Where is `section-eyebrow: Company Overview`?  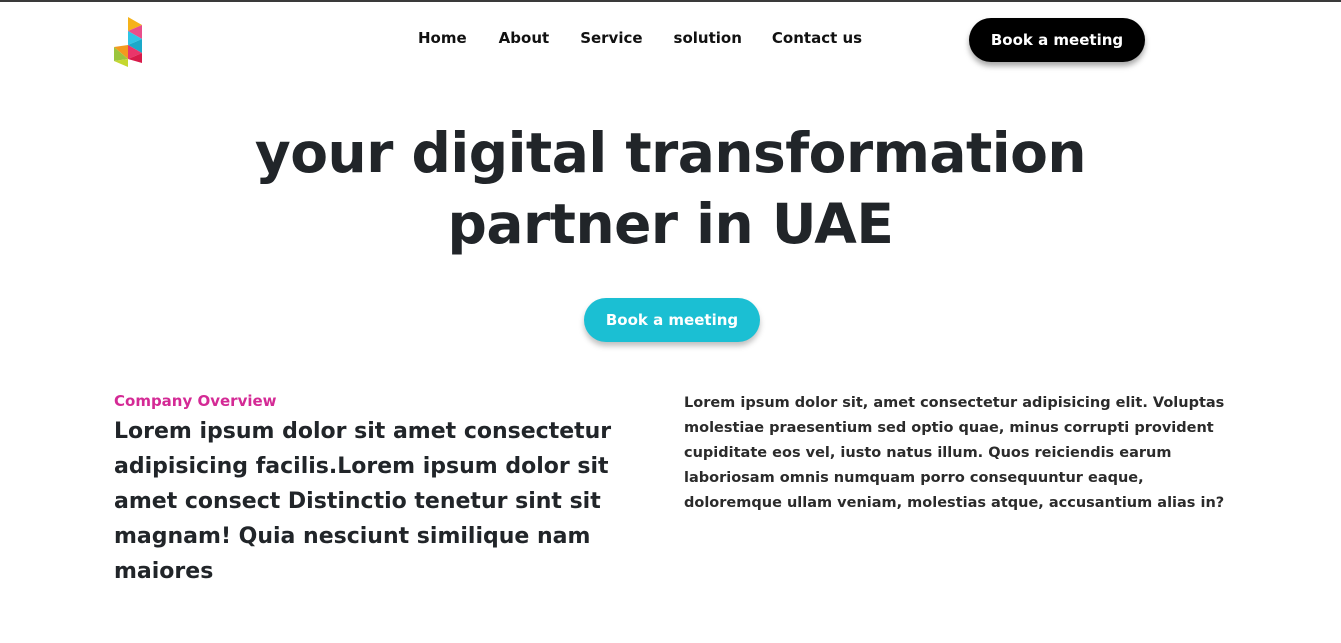 section-eyebrow: Company Overview is located at coordinates (195, 401).